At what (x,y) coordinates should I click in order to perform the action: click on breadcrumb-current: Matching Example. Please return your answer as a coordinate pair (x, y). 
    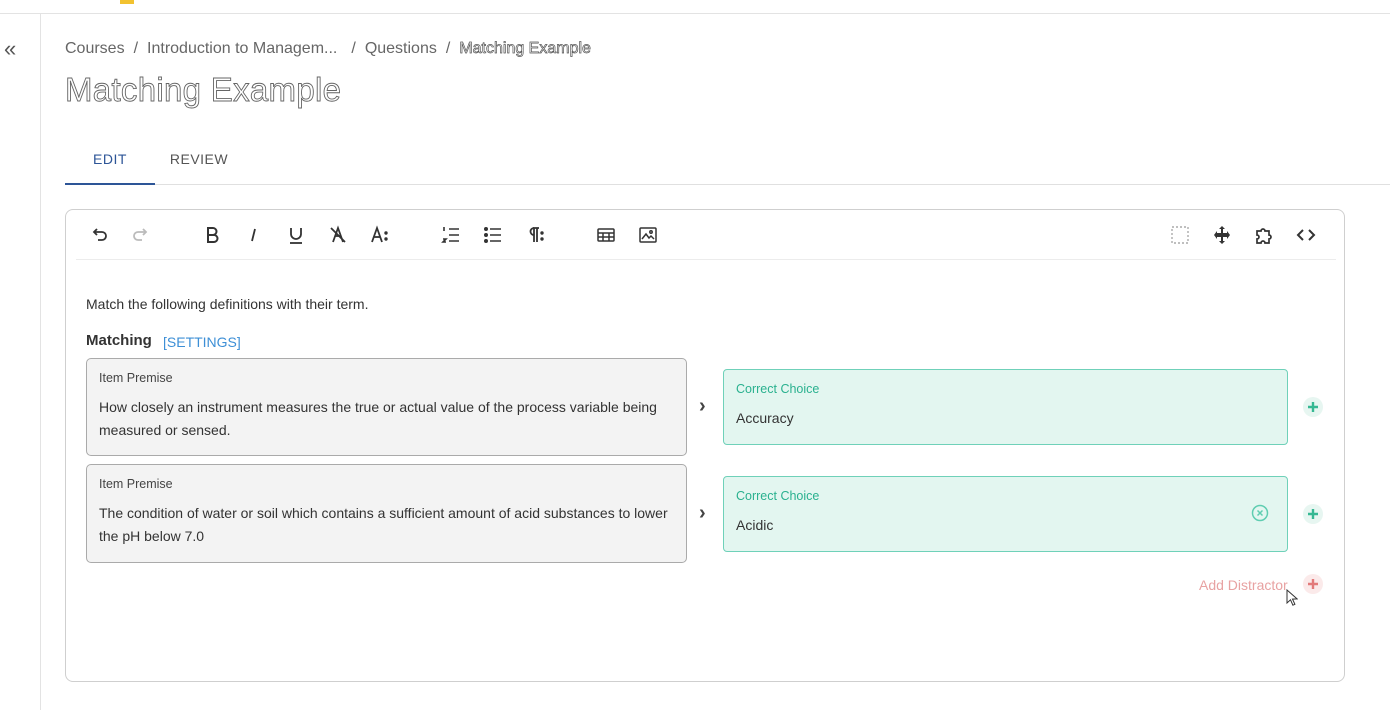
    Looking at the image, I should click on (525, 49).